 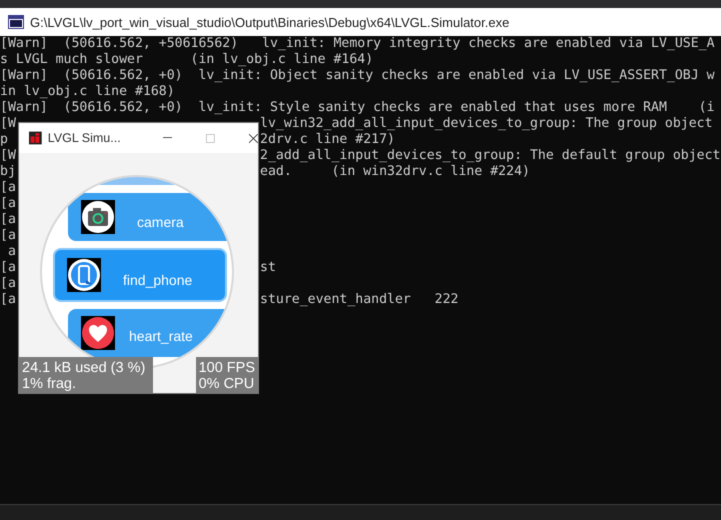 I want to click on log-line: [Warn] (50616.562, +50616562) lv_init: Memory integrity checks are enabled via LV_USE_A, so click(x=357, y=44).